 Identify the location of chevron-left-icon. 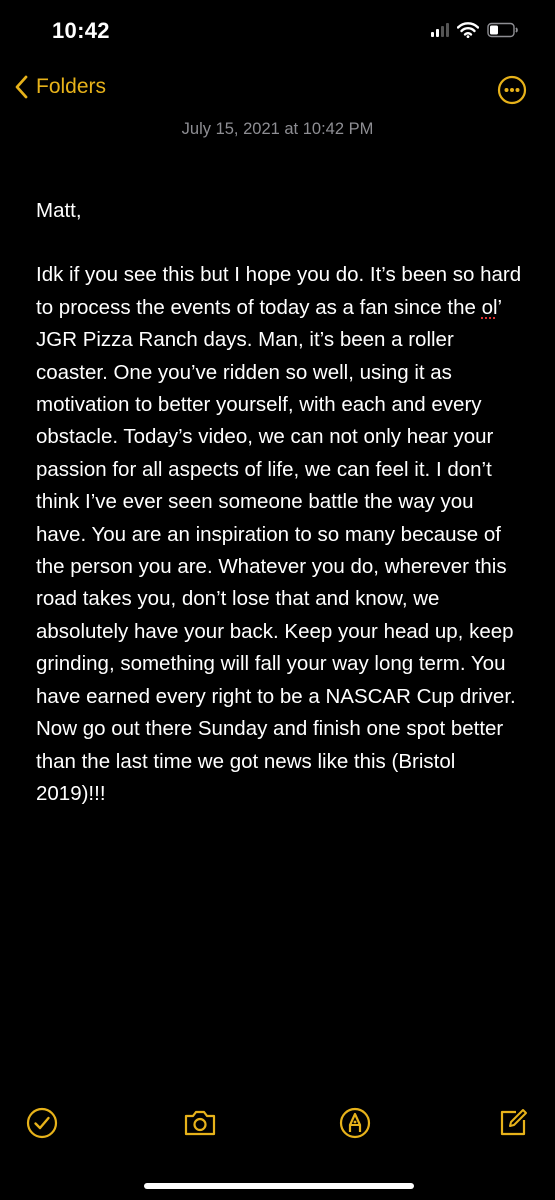
(21, 87).